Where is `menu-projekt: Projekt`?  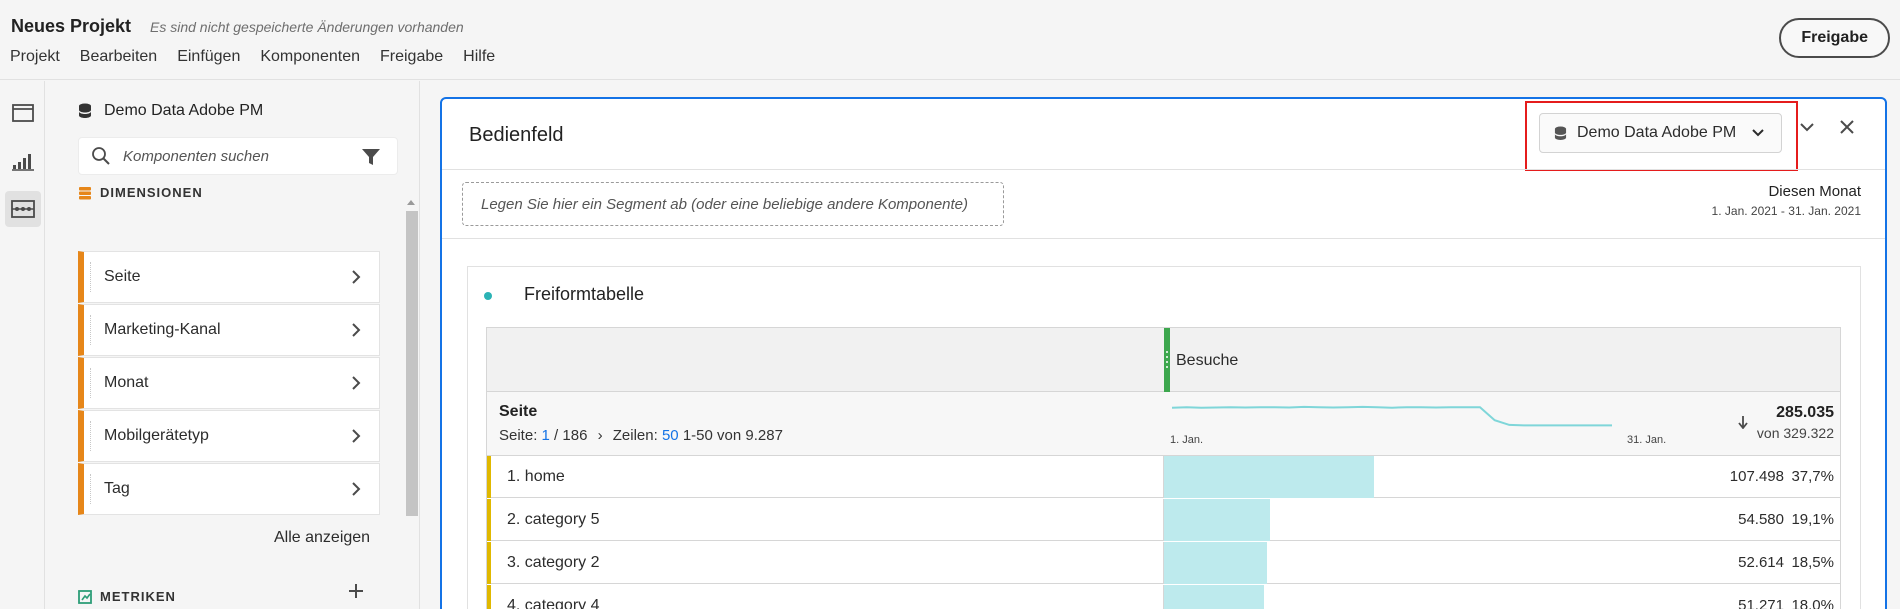
menu-projekt: Projekt is located at coordinates (35, 57).